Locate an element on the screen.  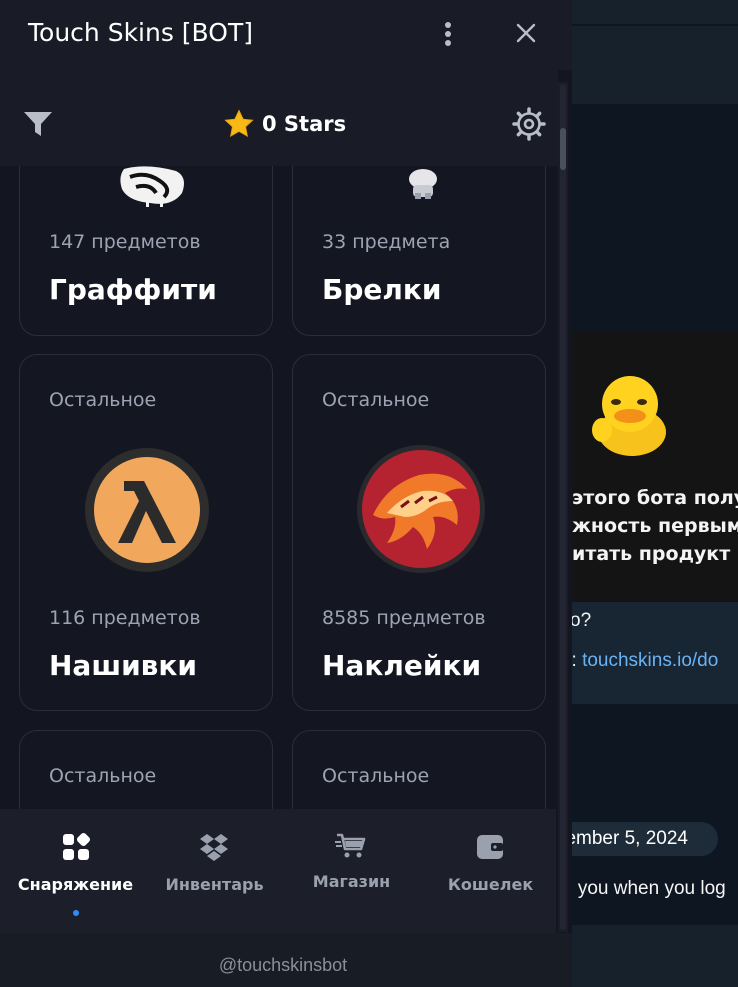
item-count: 8585 предметов is located at coordinates (404, 618).